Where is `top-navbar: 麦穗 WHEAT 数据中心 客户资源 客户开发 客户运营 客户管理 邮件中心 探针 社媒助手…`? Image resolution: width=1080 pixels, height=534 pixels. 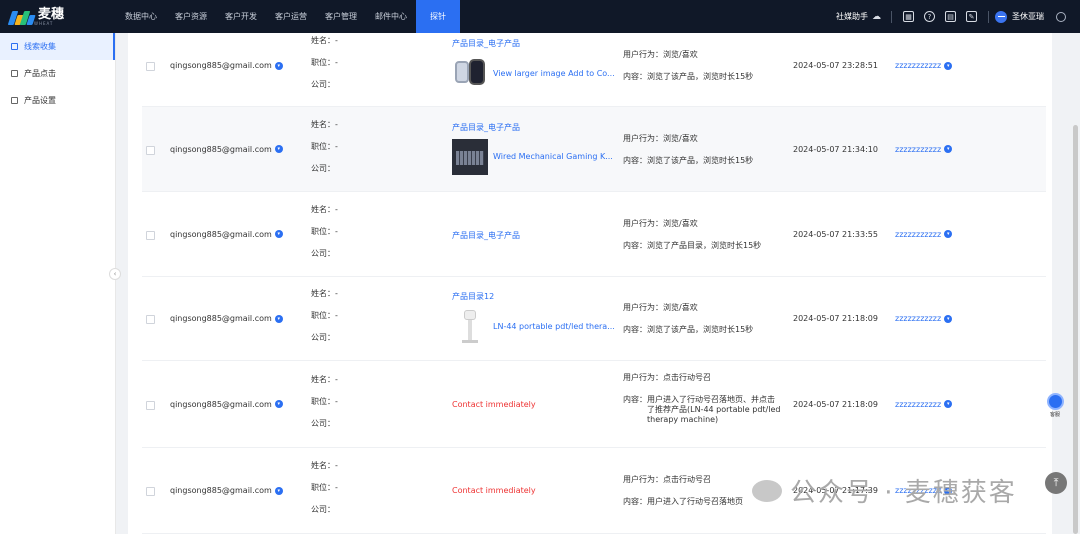
top-navbar: 麦穗 WHEAT 数据中心 客户资源 客户开发 客户运营 客户管理 邮件中心 探针 社媒助手… is located at coordinates (540, 16).